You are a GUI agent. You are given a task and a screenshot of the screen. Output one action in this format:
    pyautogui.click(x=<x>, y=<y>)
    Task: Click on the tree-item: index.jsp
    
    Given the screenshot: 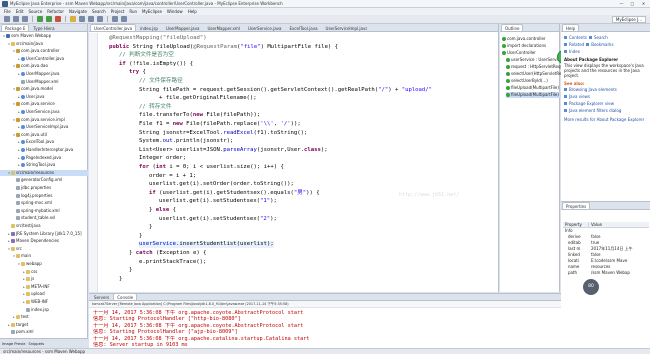 What is the action you would take?
    pyautogui.click(x=44, y=310)
    